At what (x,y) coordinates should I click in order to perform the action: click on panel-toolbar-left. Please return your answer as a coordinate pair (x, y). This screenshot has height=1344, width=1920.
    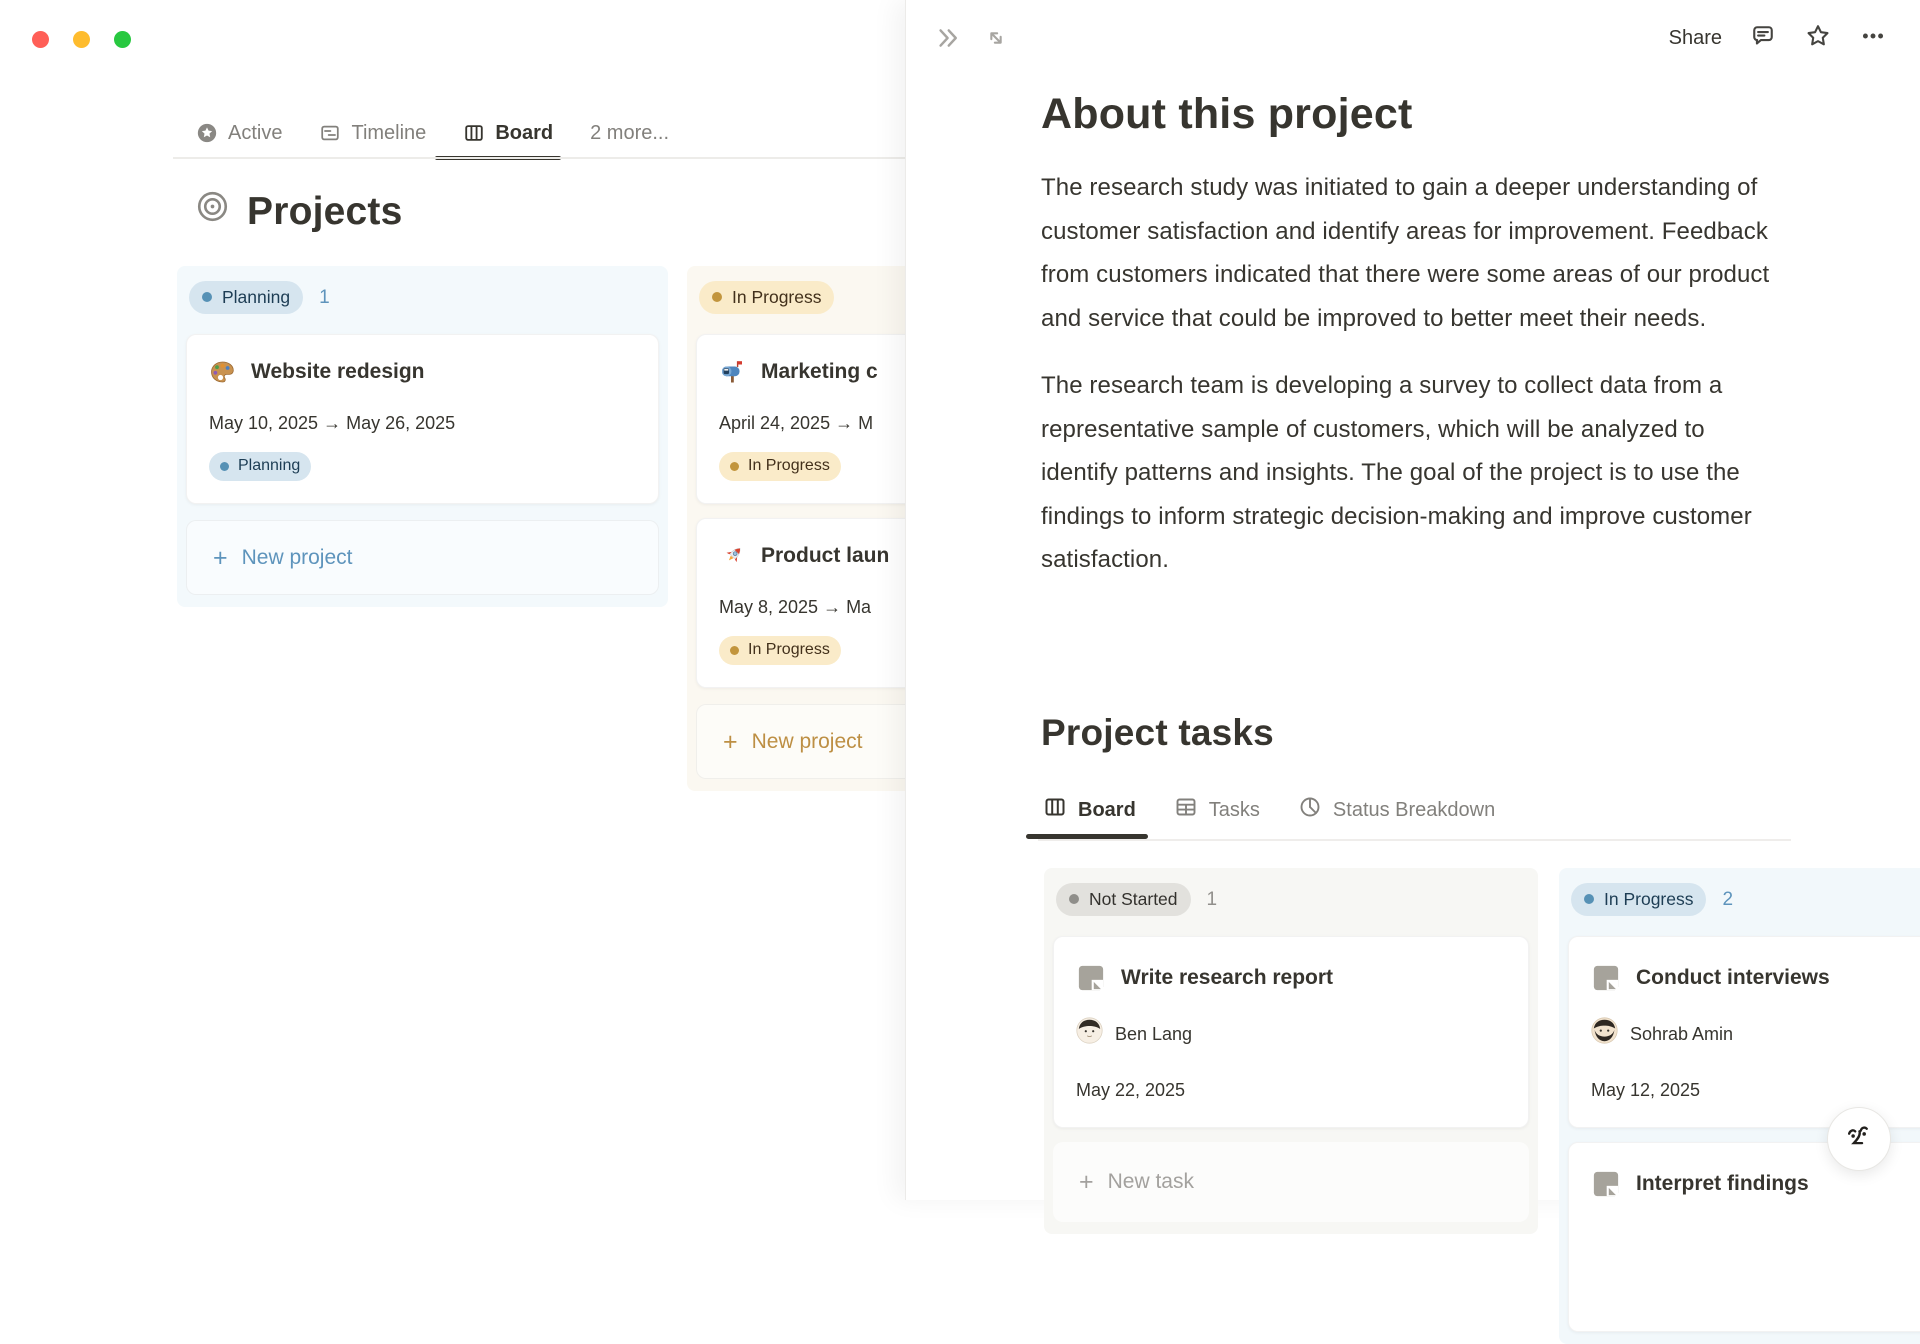
    Looking at the image, I should click on (971, 40).